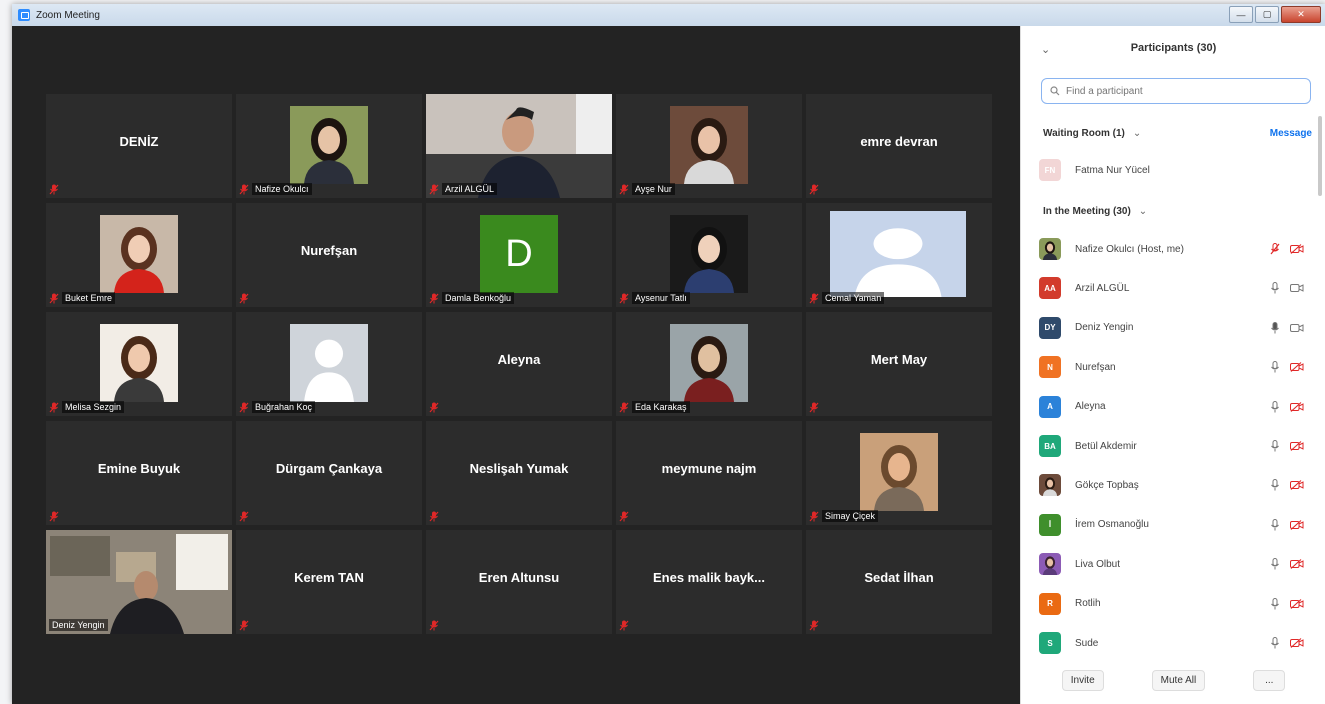 This screenshot has width=1325, height=704. Describe the element at coordinates (329, 582) in the screenshot. I see `video-tile: Kerem TAN` at that location.